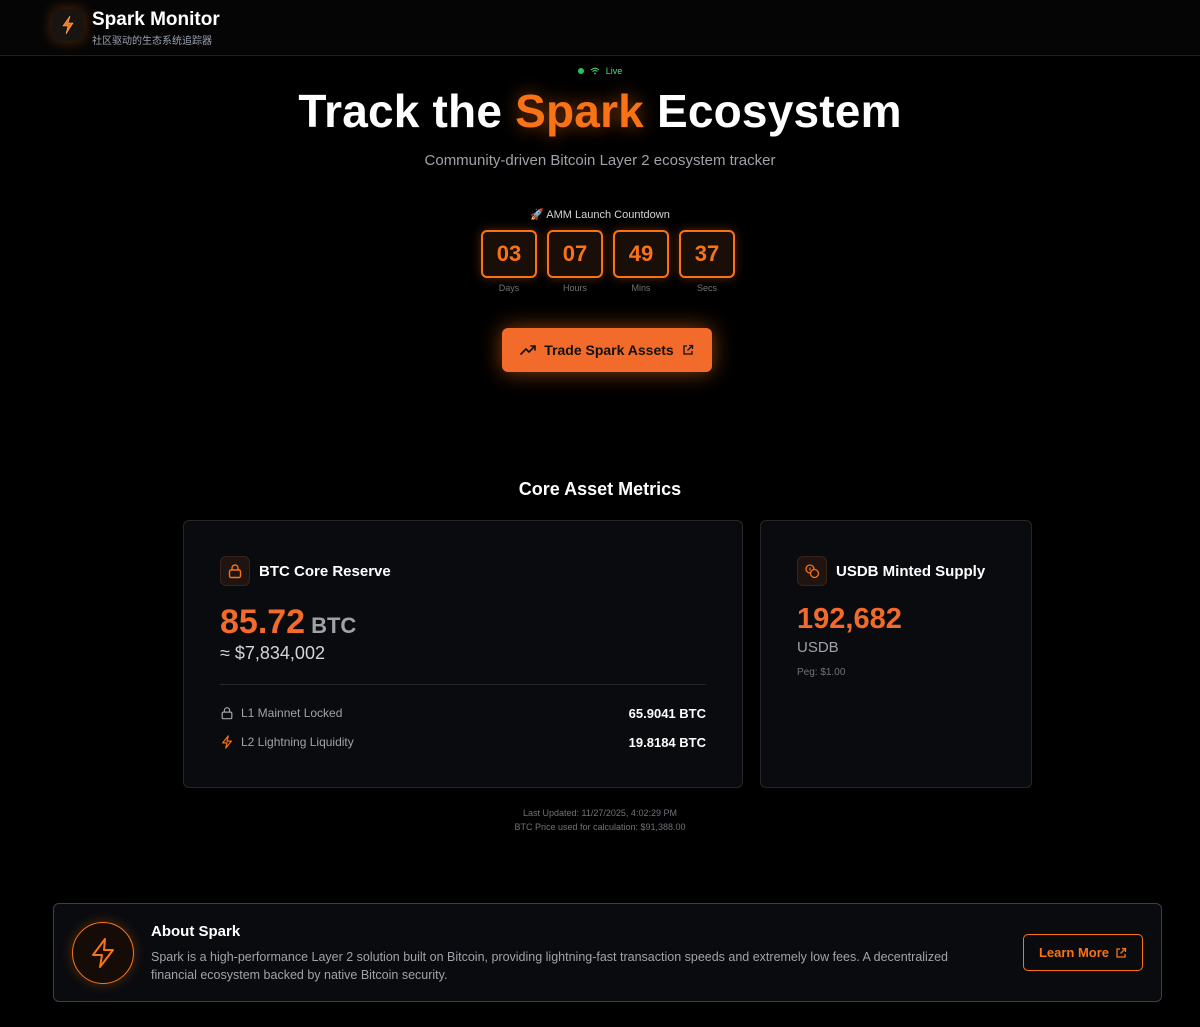 The width and height of the screenshot is (1200, 1027). I want to click on trade-button-label: Trade Spark Assets, so click(609, 350).